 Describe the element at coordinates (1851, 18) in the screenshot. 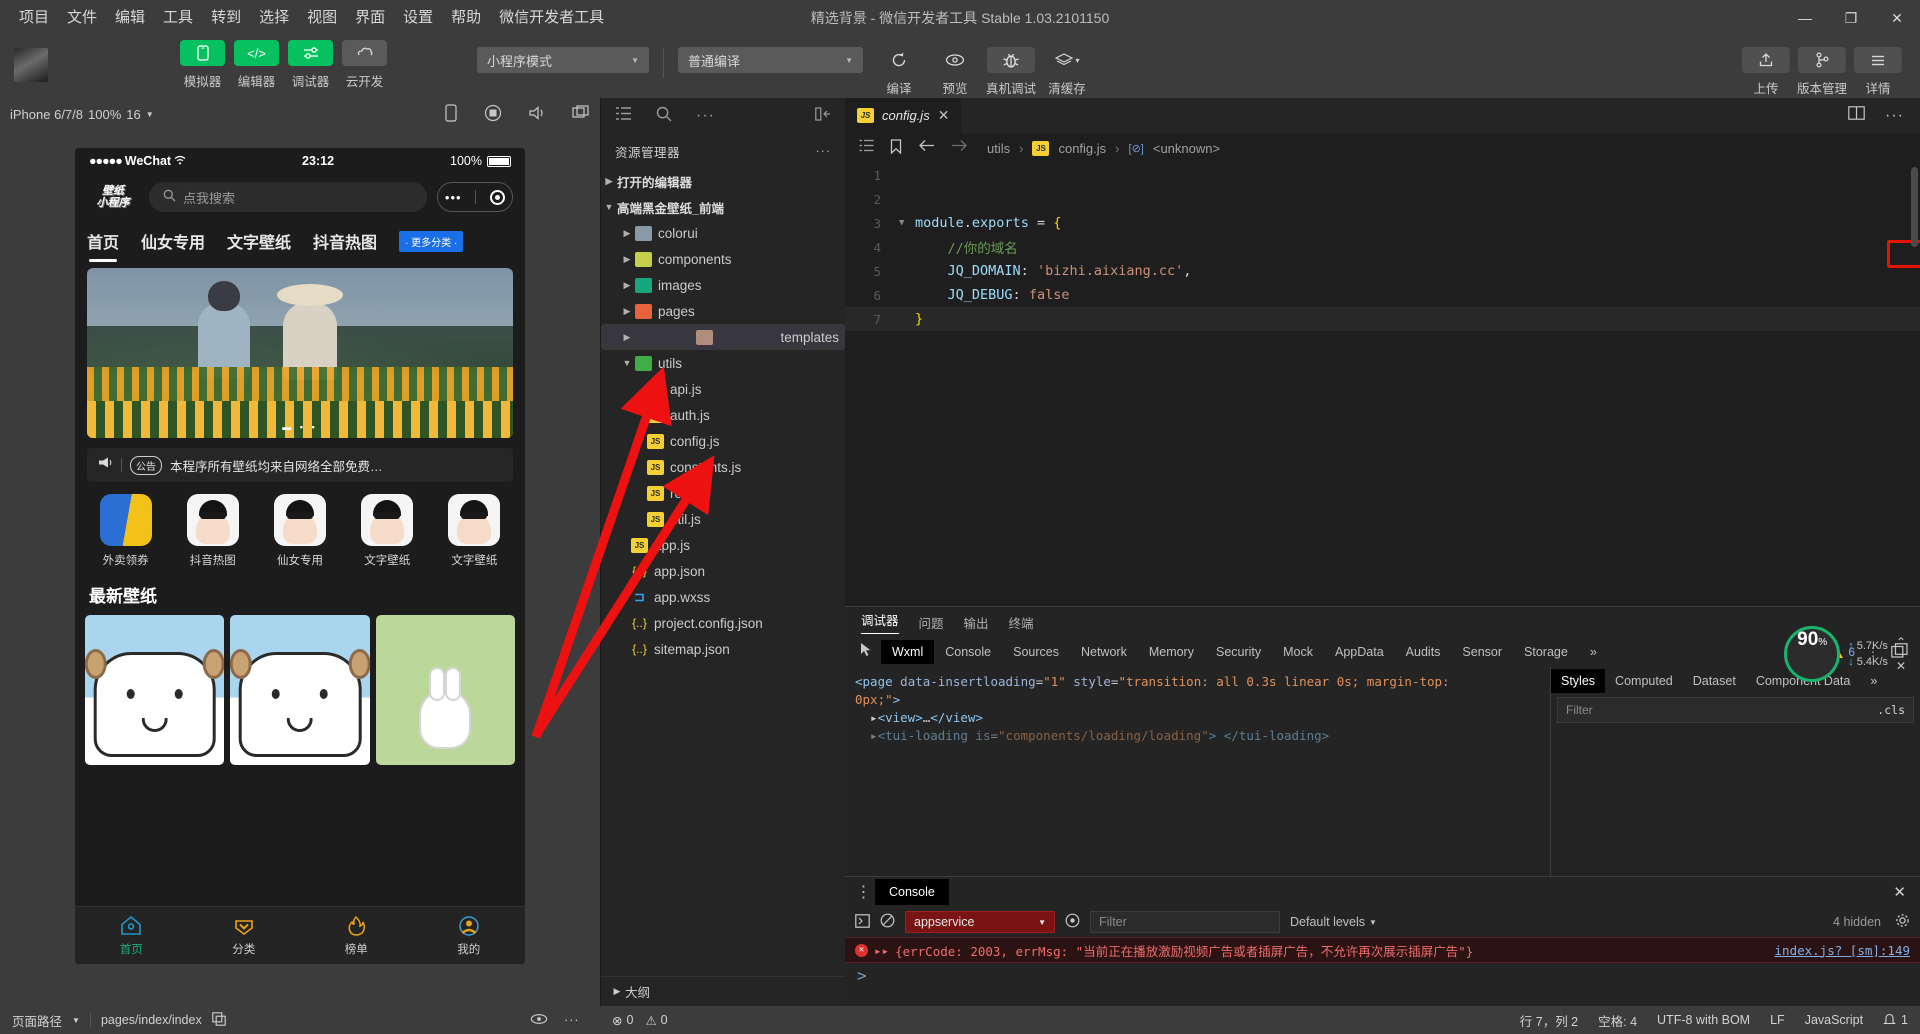

I see `maximize-button: ❐` at that location.